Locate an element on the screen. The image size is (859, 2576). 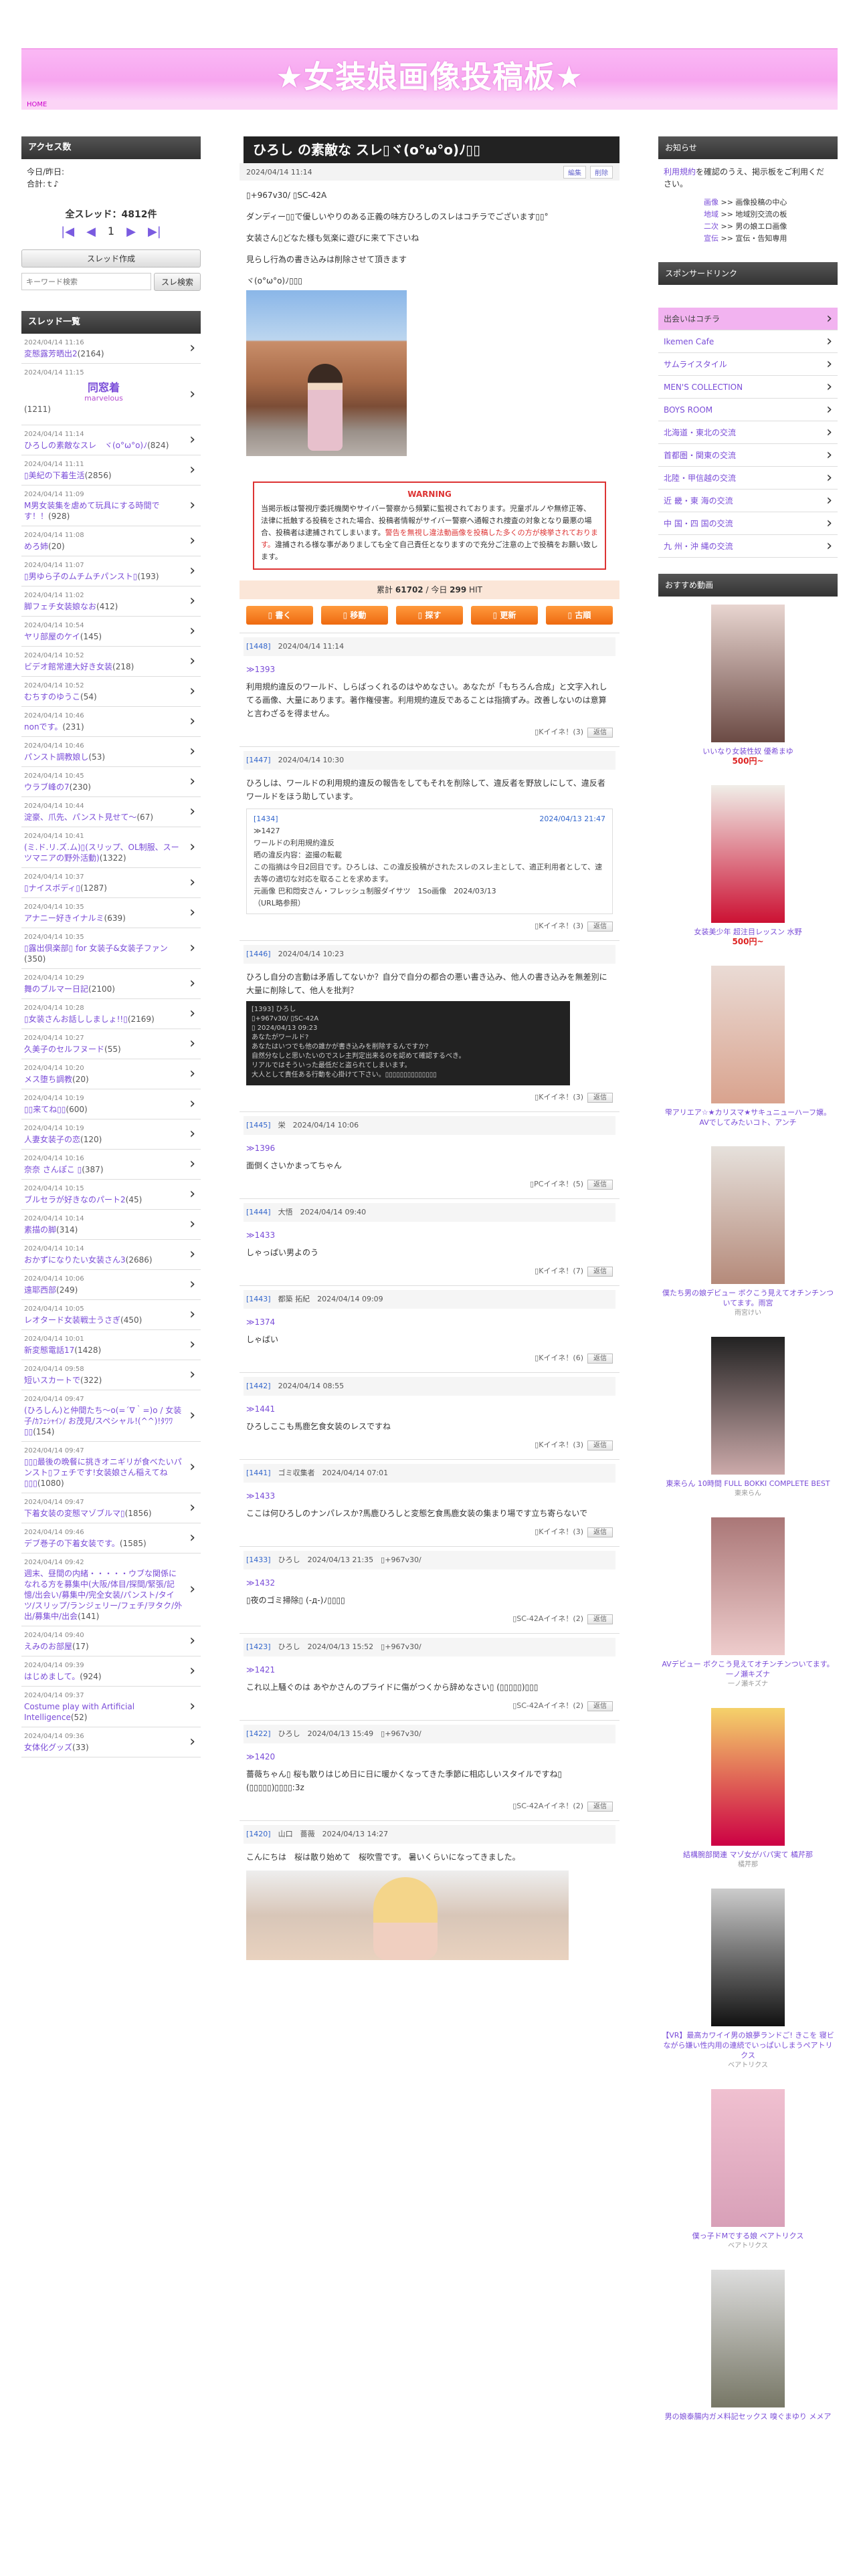
thread-link: むちすのゆうこ is located at coordinates (52, 697).